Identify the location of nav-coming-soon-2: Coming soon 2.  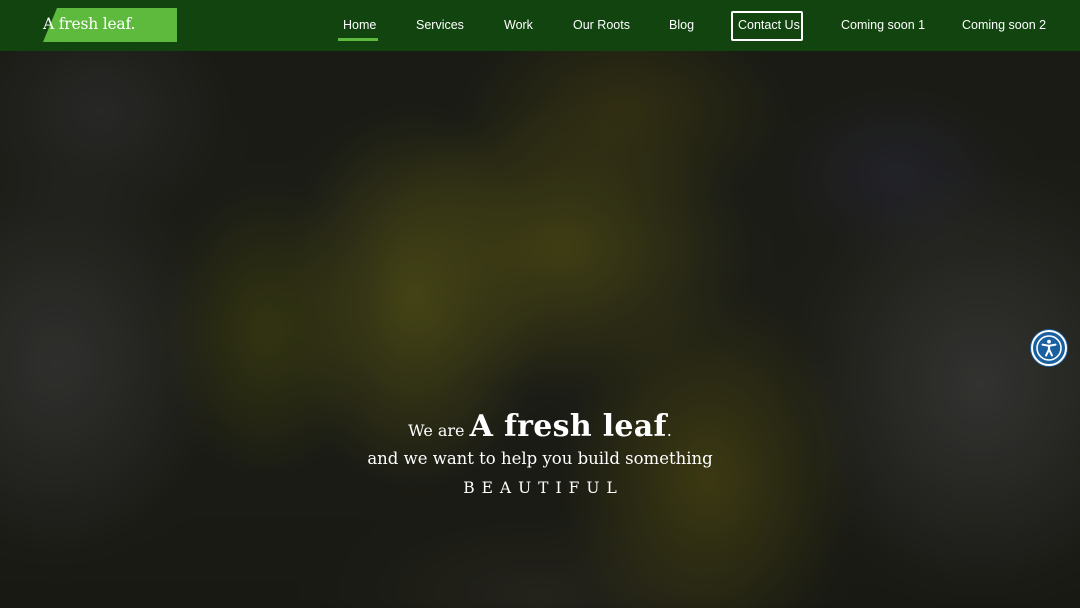
(1004, 25).